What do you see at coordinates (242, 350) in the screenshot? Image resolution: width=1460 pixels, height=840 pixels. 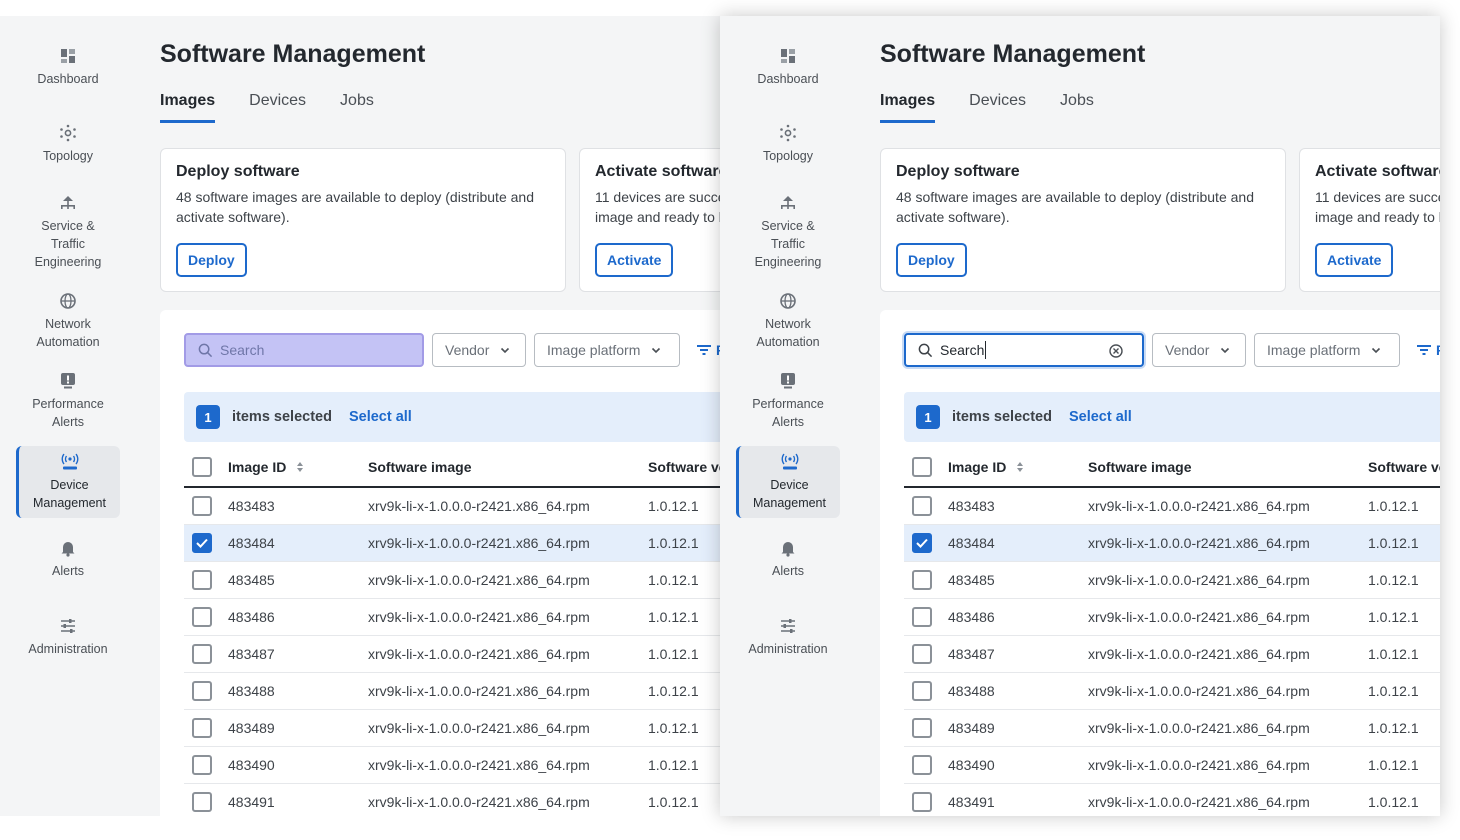 I see `search-placeholder: Search` at bounding box center [242, 350].